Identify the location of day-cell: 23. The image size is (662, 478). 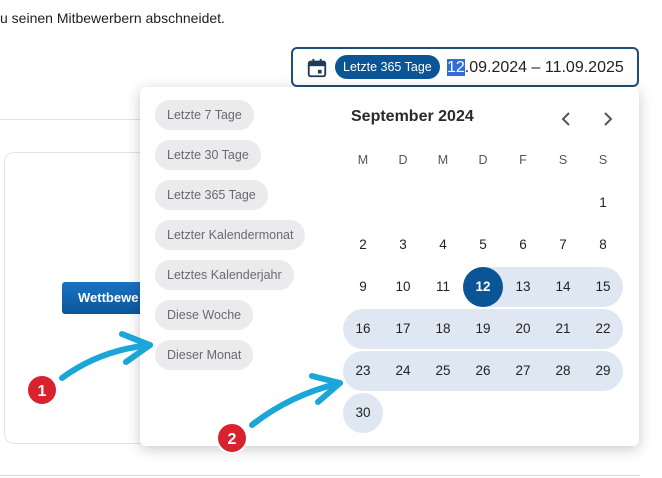
(363, 371).